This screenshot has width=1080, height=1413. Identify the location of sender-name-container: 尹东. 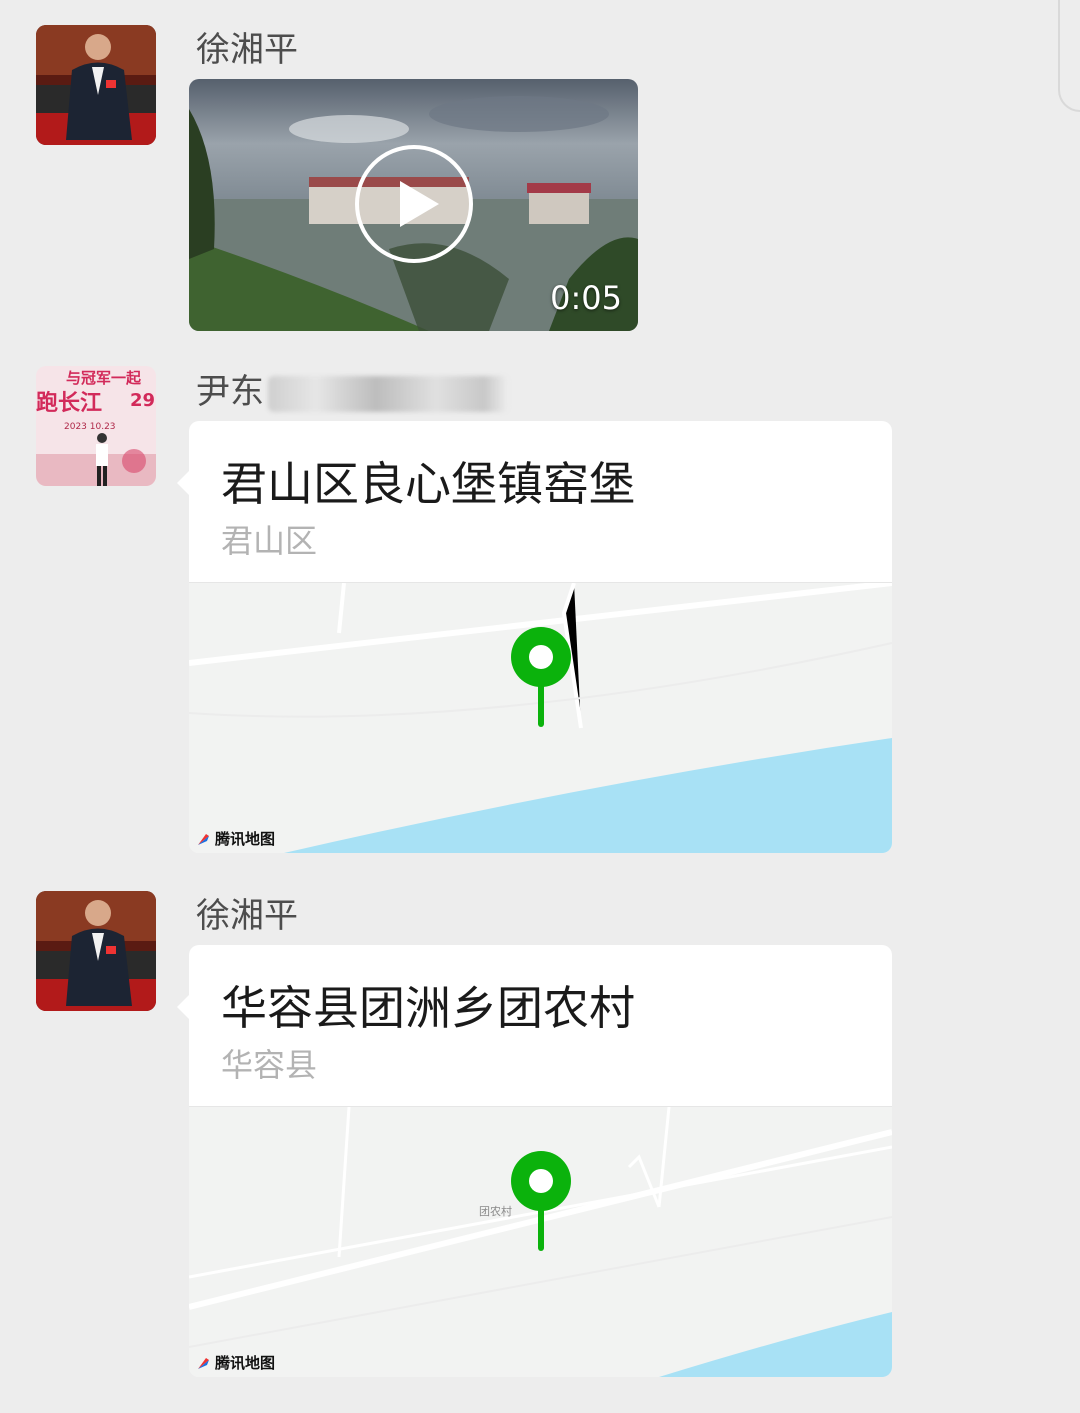
(352, 392).